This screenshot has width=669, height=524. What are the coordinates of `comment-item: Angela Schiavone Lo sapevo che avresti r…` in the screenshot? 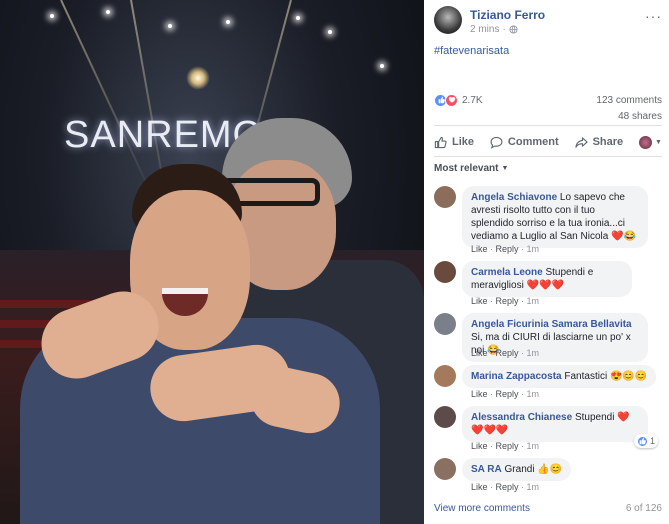 It's located at (548, 221).